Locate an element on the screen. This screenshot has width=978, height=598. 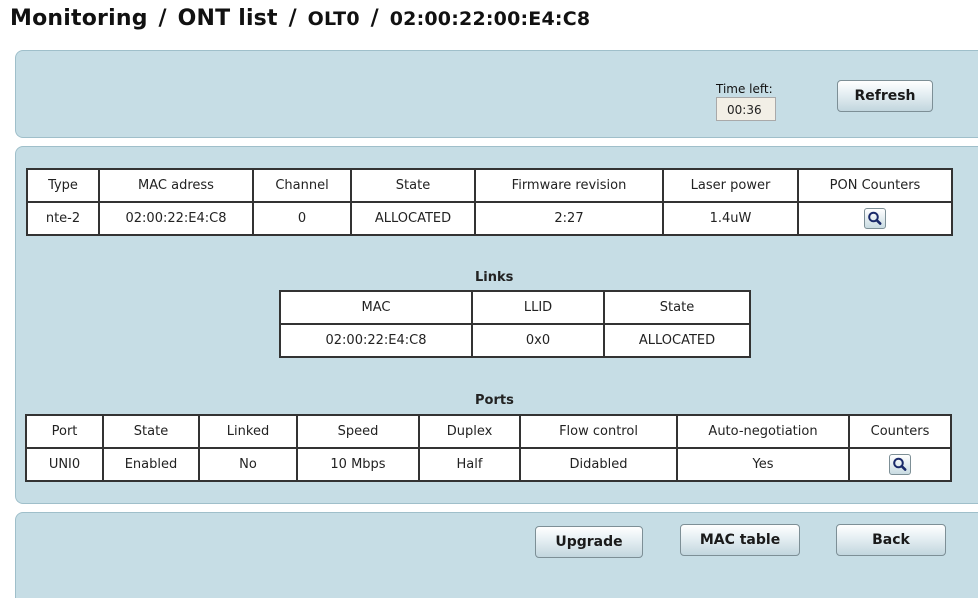
table-row: 02:00:22:E4:C8 0x0 ALLOCATED is located at coordinates (515, 340).